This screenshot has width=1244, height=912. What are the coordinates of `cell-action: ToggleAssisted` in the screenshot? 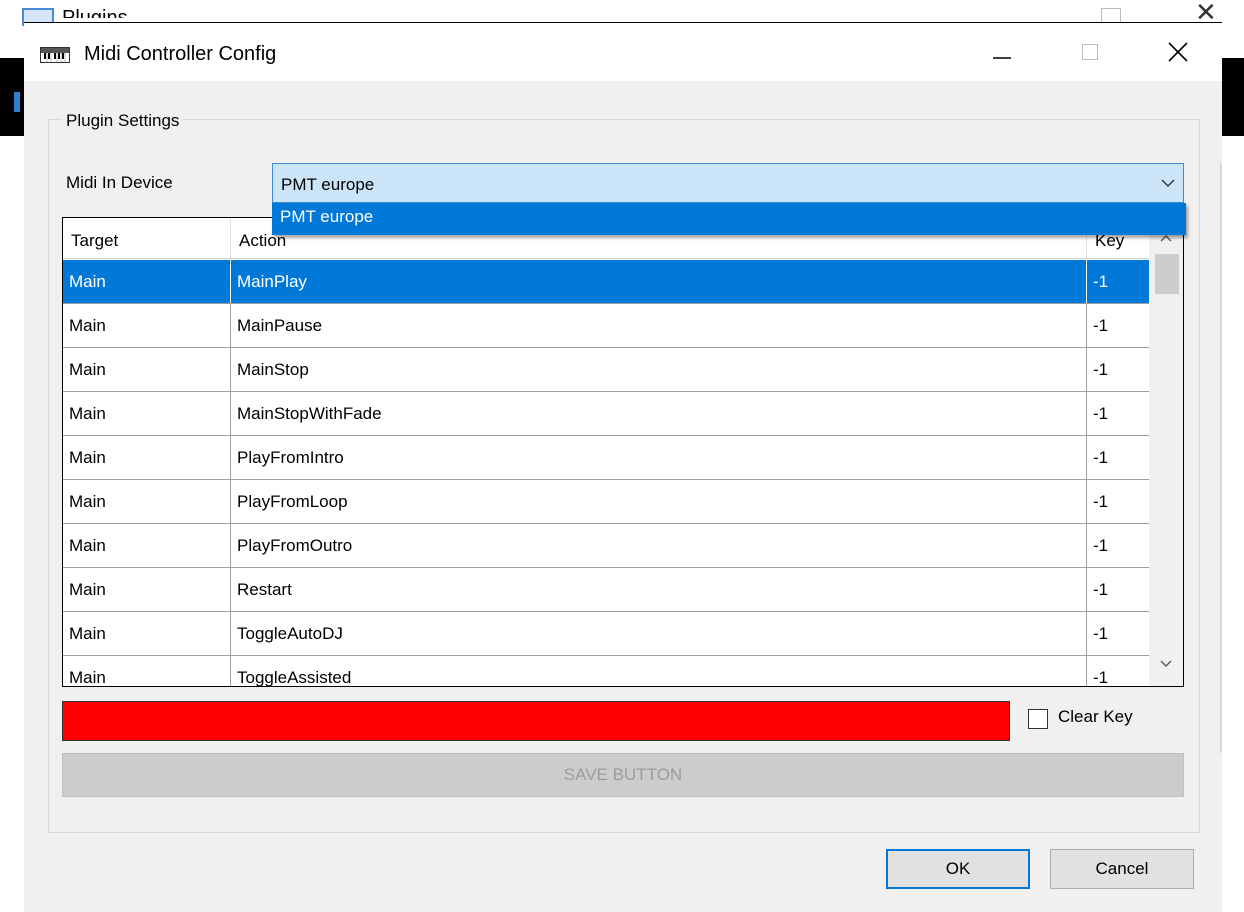 It's located at (659, 671).